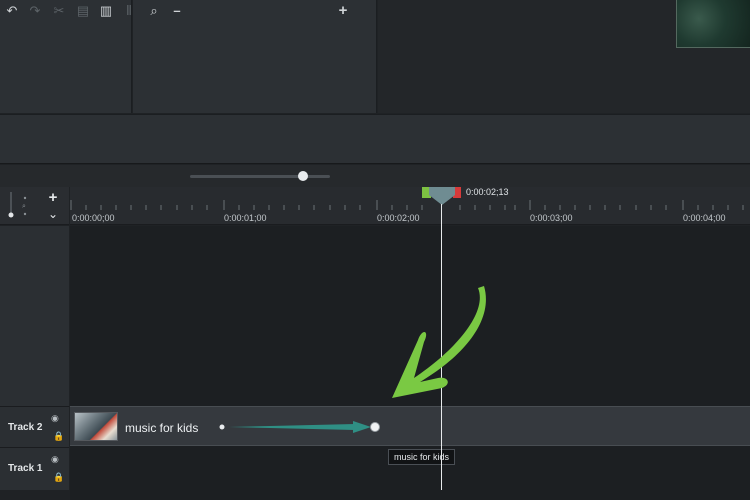  I want to click on ruler-label-1: 0:00:01;00, so click(245, 218).